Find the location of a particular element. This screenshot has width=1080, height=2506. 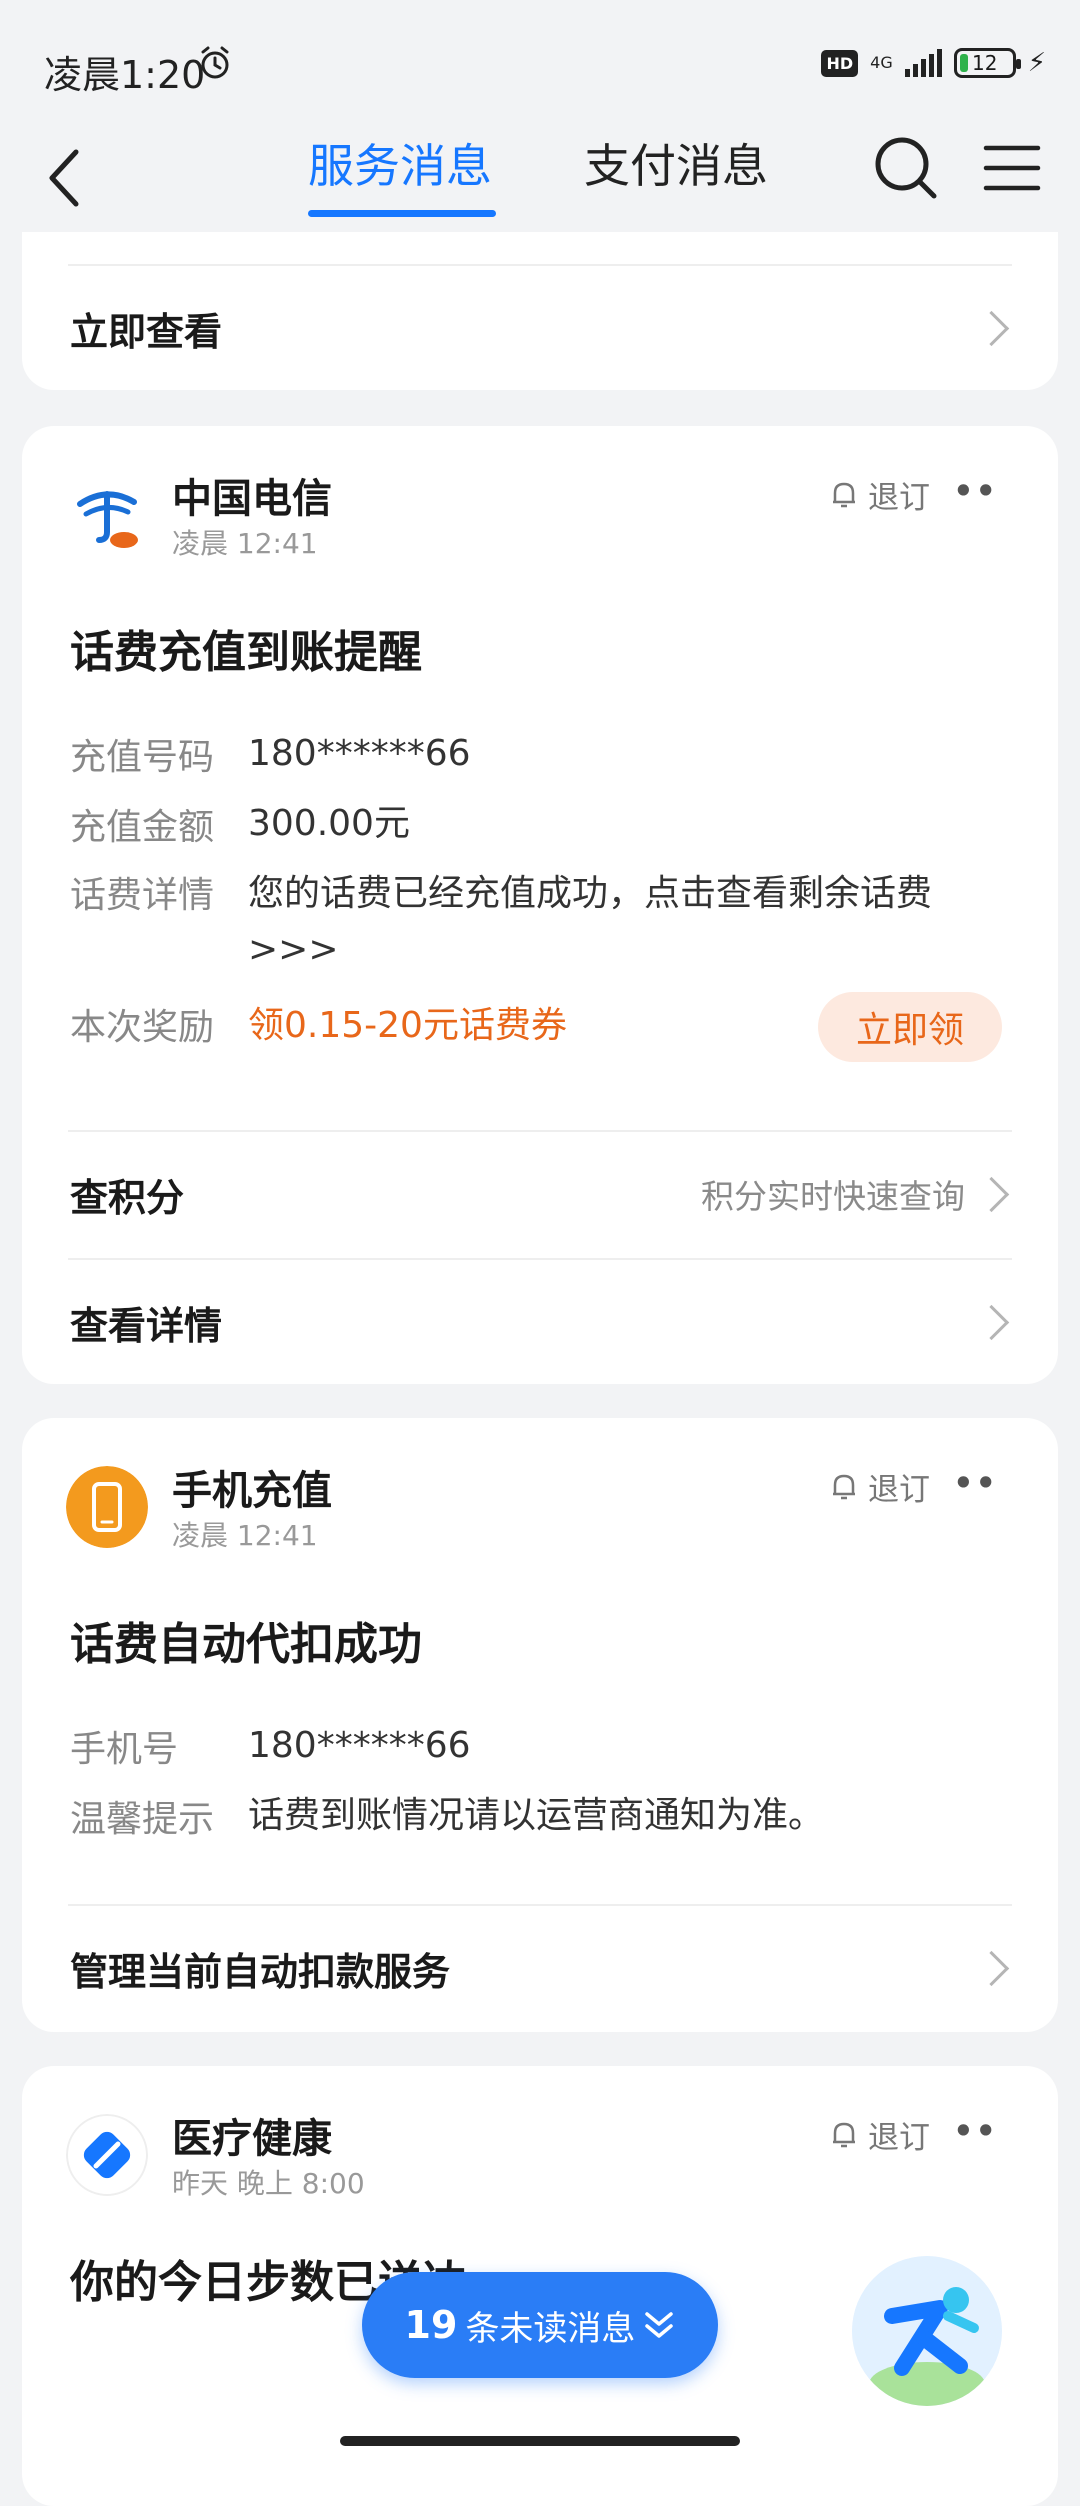

link-label: 立即查看 is located at coordinates (146, 331).